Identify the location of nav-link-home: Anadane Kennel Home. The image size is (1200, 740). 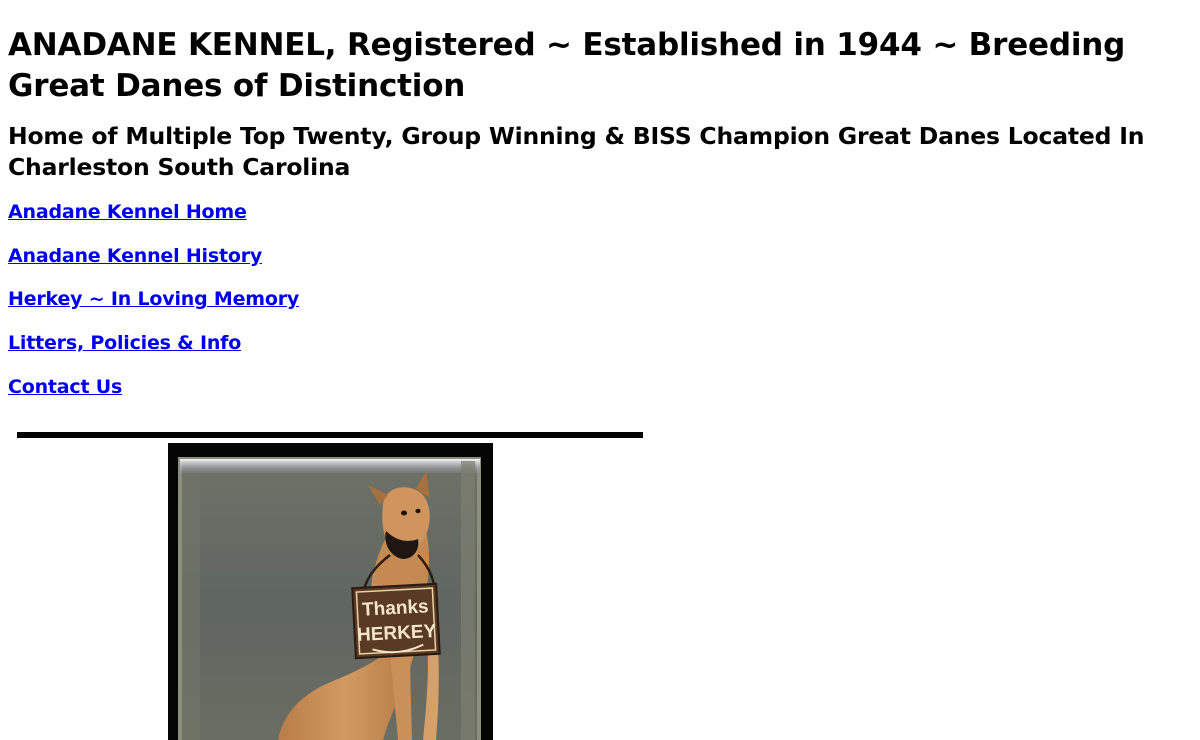
(127, 212).